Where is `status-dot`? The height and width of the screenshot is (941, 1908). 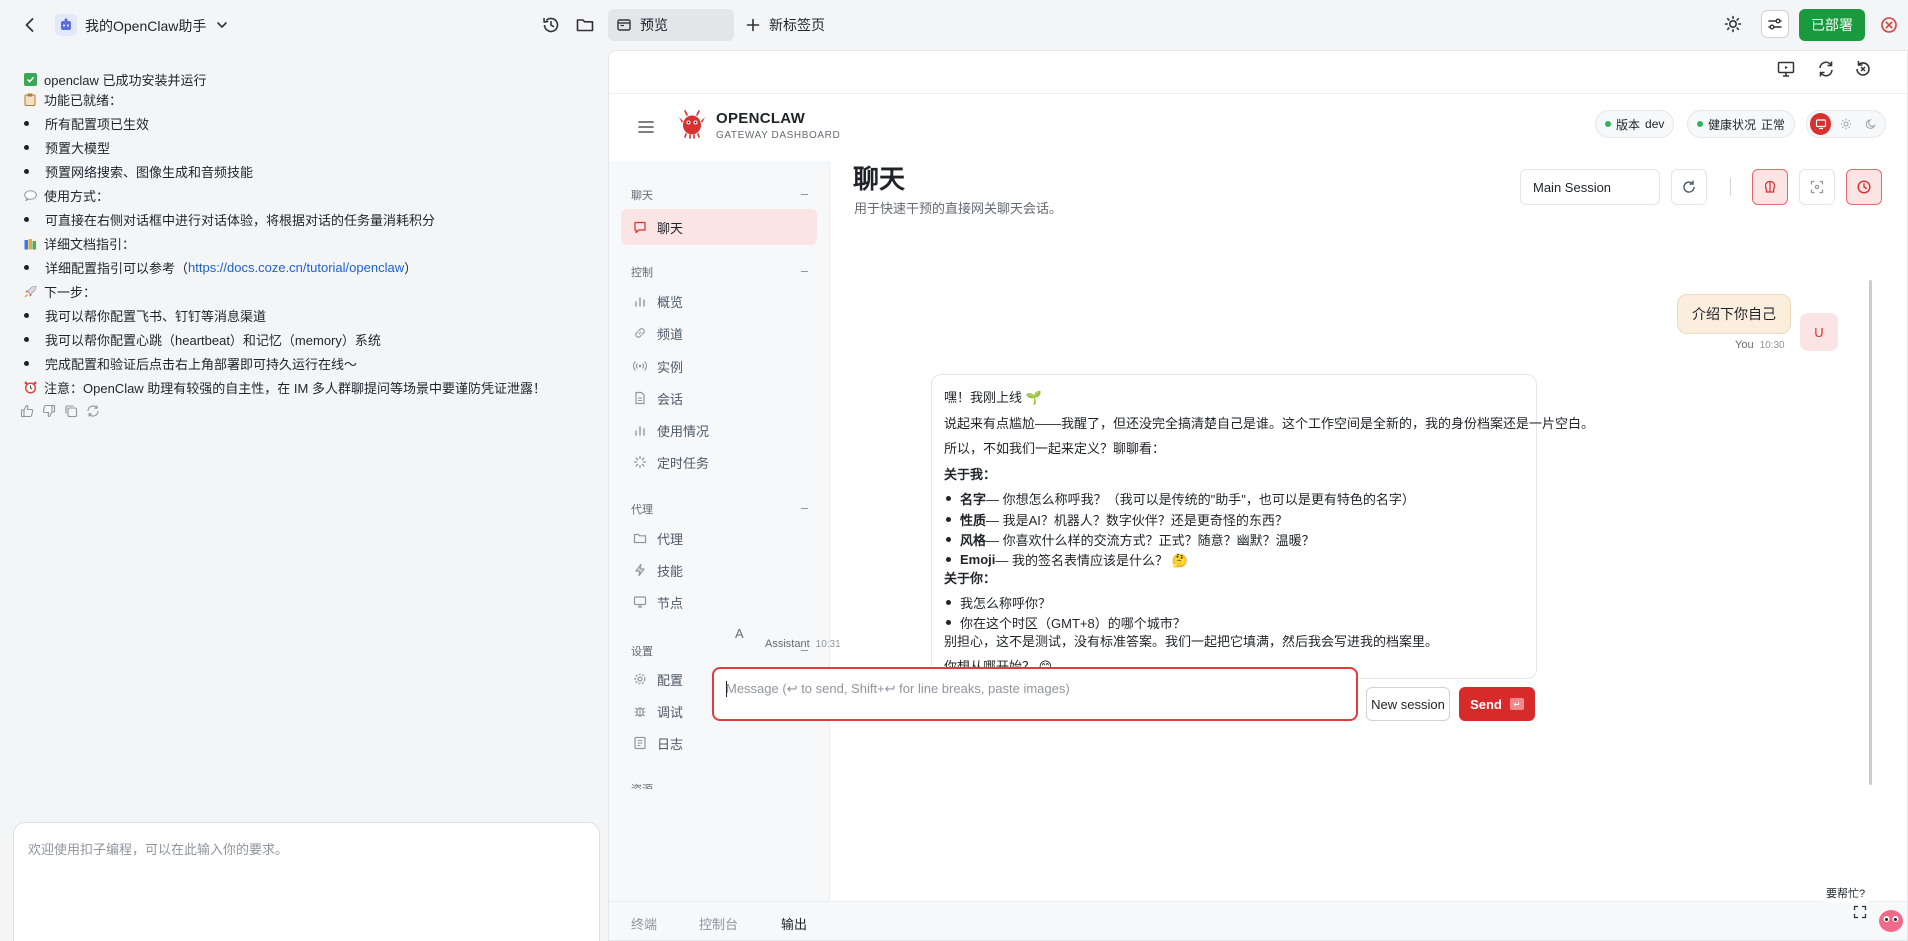
status-dot is located at coordinates (1700, 124).